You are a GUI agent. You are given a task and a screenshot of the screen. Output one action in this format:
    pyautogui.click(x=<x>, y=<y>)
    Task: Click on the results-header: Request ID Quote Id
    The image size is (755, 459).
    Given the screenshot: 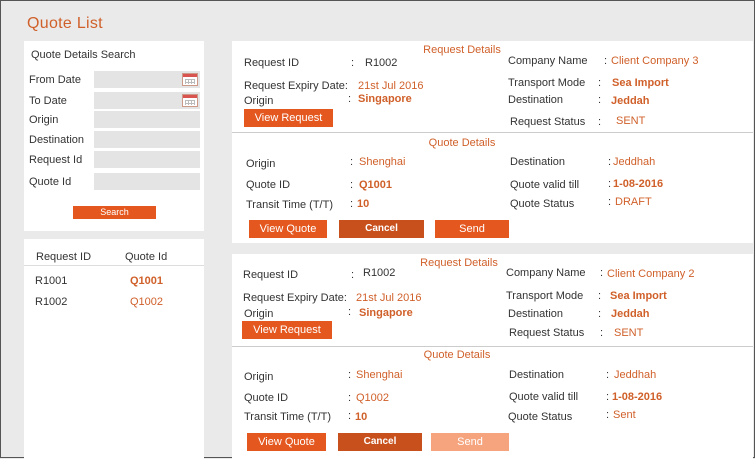 What is the action you would take?
    pyautogui.click(x=114, y=256)
    